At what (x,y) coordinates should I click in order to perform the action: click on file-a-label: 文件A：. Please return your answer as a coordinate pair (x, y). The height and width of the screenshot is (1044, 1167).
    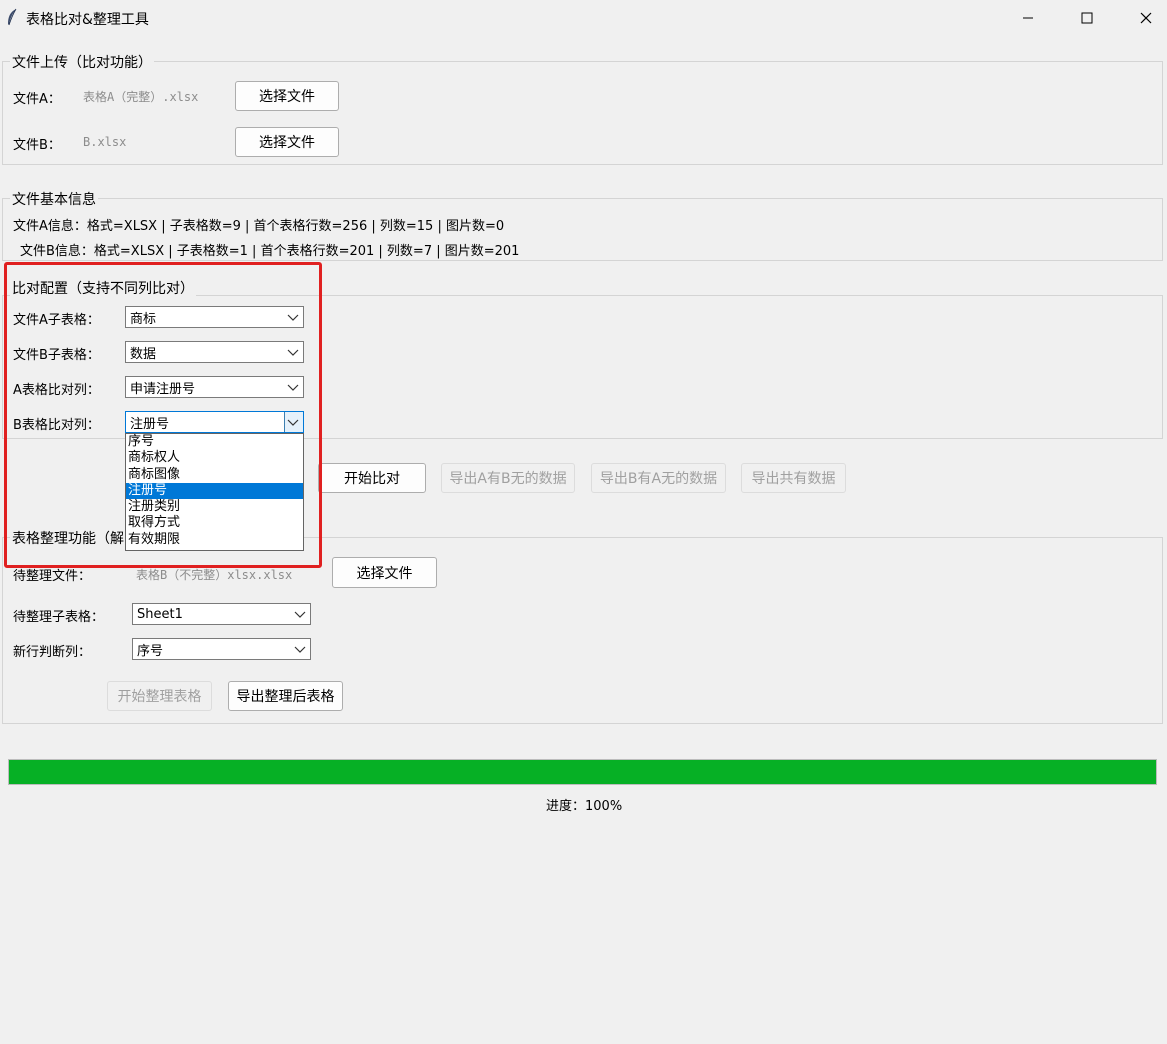
    Looking at the image, I should click on (37, 99).